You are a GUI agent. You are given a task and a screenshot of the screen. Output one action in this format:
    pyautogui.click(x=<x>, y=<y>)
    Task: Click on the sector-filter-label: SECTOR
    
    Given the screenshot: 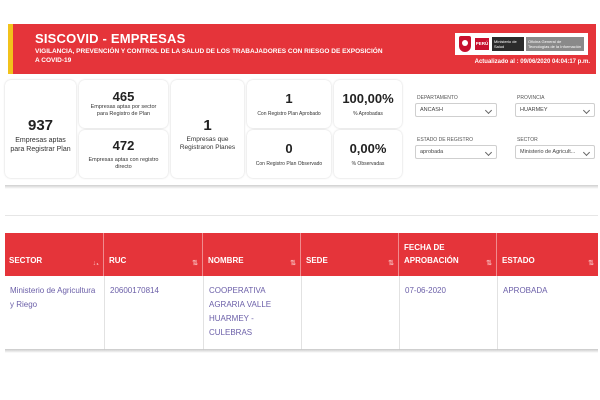 What is the action you would take?
    pyautogui.click(x=527, y=140)
    